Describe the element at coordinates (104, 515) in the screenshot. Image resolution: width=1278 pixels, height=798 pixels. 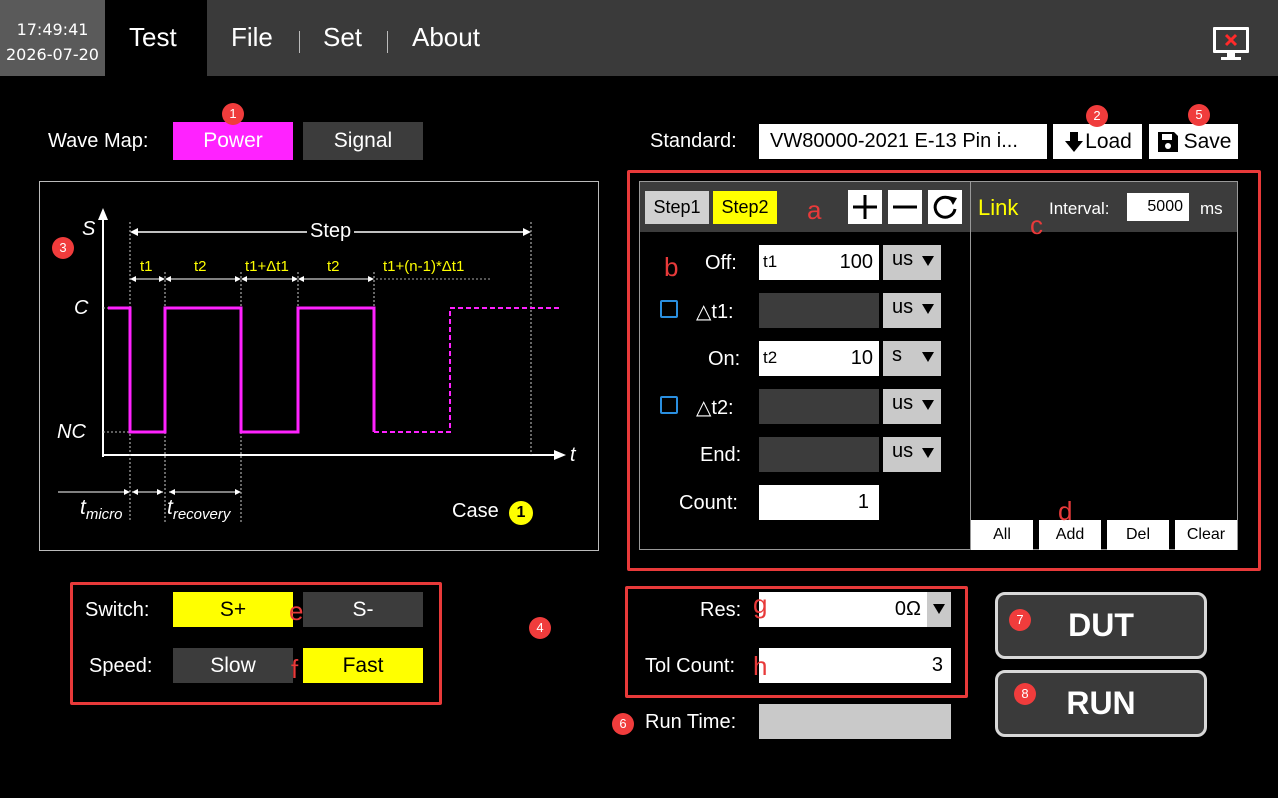
I see `t-micro-sub: micro` at that location.